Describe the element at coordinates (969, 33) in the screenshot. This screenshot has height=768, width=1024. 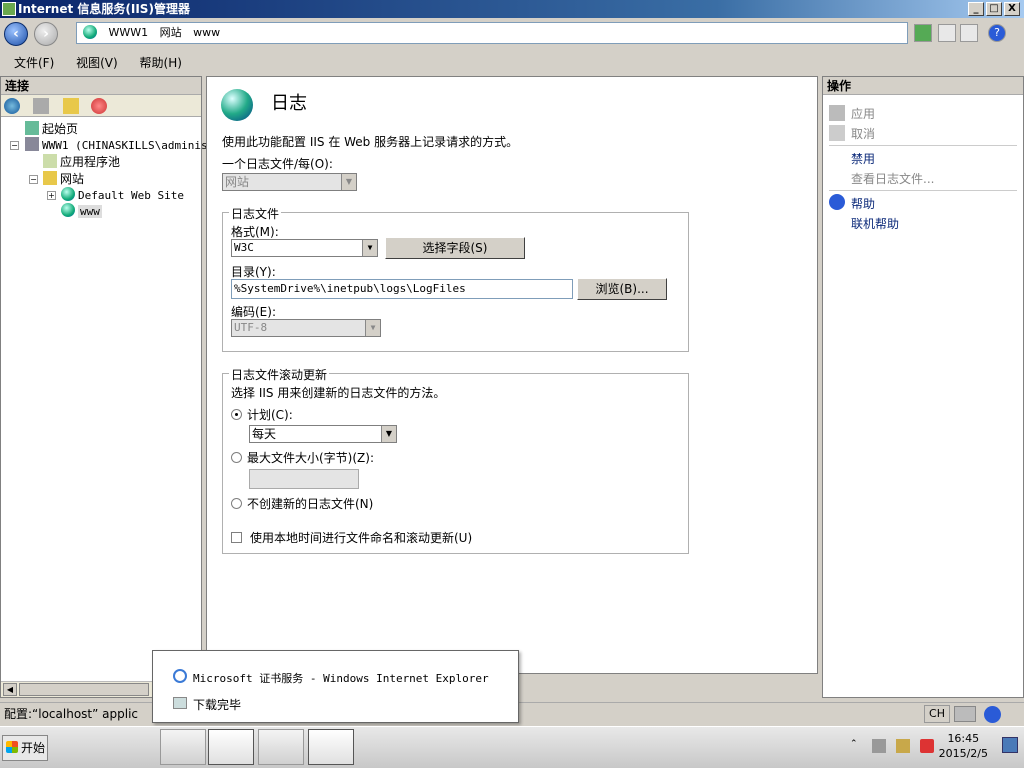
I see `home-icon` at that location.